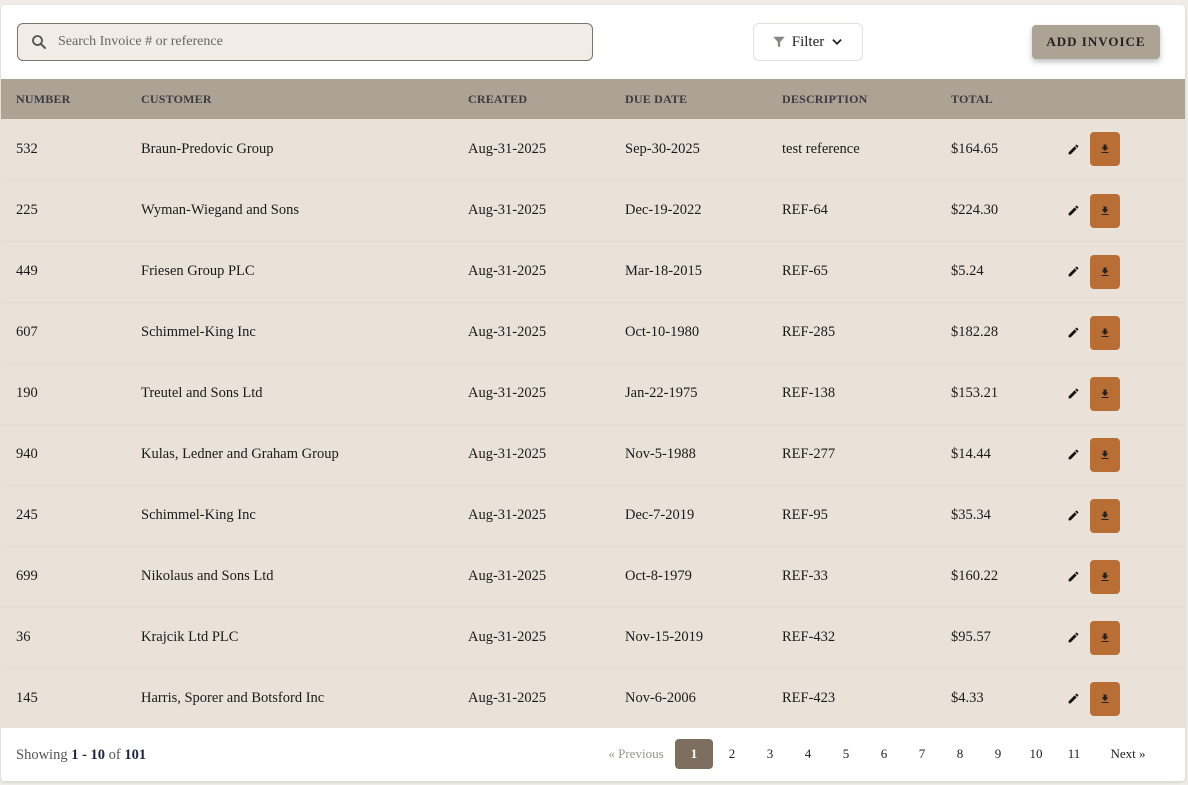  I want to click on cell-due-date: Sep-30-2025, so click(662, 148).